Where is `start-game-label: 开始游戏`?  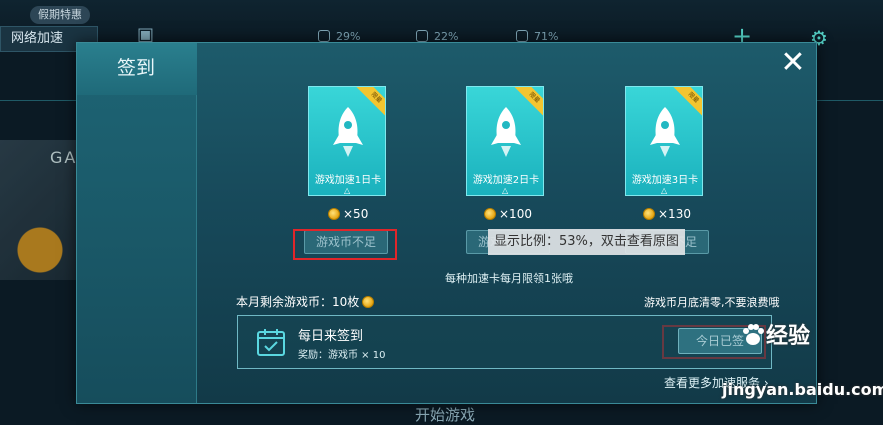 start-game-label: 开始游戏 is located at coordinates (445, 414).